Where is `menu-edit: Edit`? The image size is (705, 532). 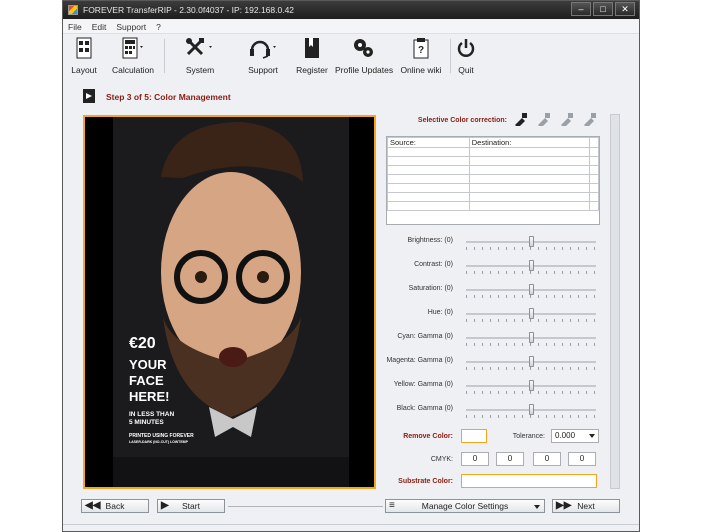 menu-edit: Edit is located at coordinates (99, 26).